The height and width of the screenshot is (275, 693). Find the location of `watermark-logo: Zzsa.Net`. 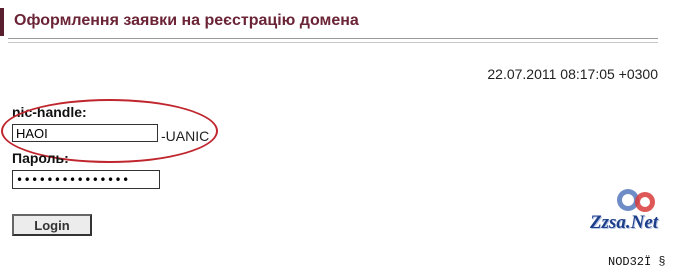

watermark-logo: Zzsa.Net is located at coordinates (635, 216).